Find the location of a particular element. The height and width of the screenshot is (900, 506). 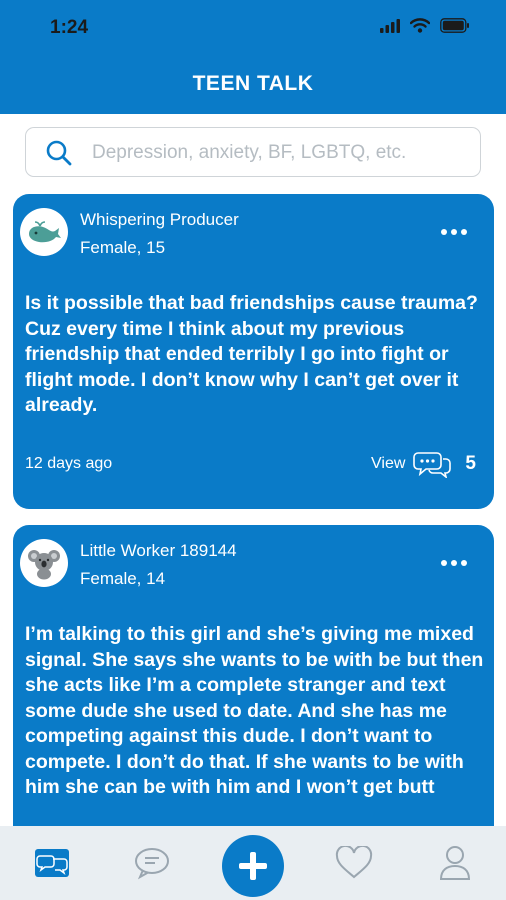

view-comments-button: View 5 is located at coordinates (423, 464).